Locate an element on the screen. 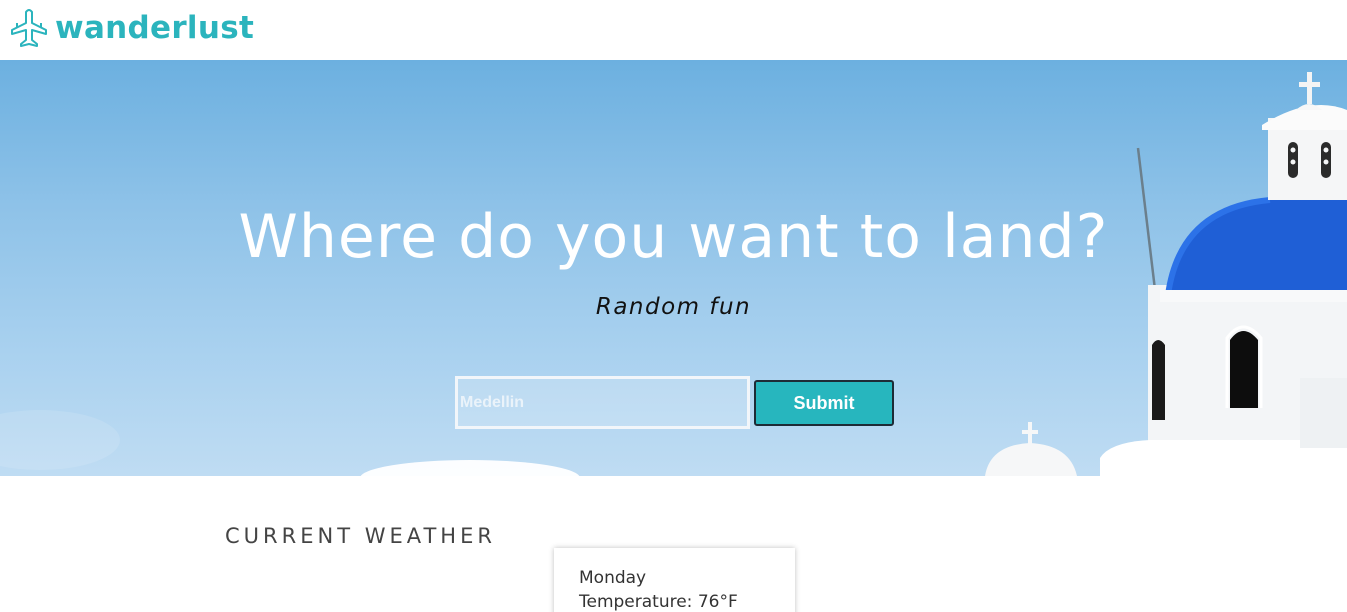  submit-button: Submit is located at coordinates (824, 403).